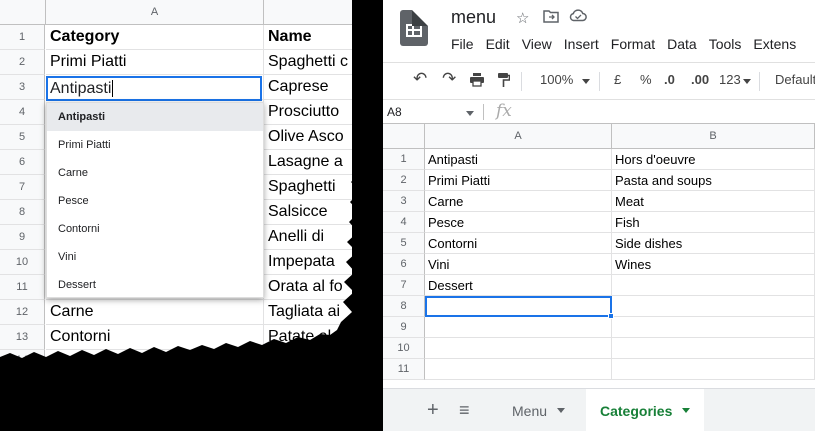 The height and width of the screenshot is (431, 815). What do you see at coordinates (22, 337) in the screenshot?
I see `row-header: 13` at bounding box center [22, 337].